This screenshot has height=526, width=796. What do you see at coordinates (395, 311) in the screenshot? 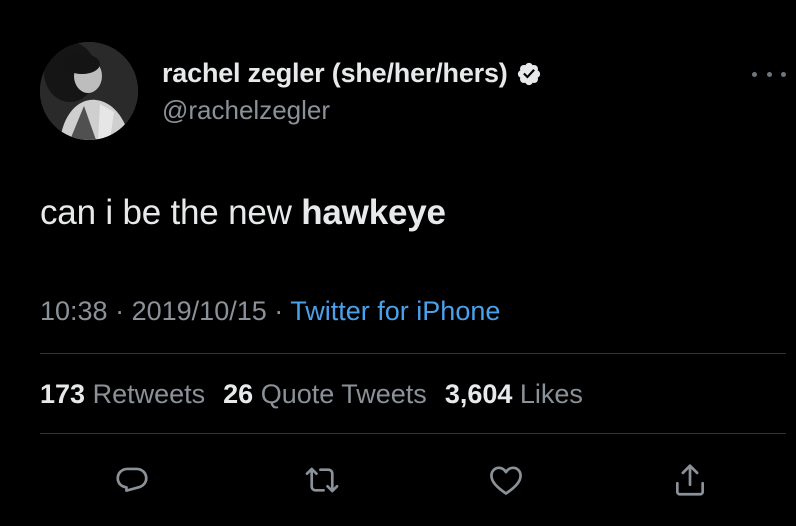
I see `tweet-source: Twitter for iPhone` at bounding box center [395, 311].